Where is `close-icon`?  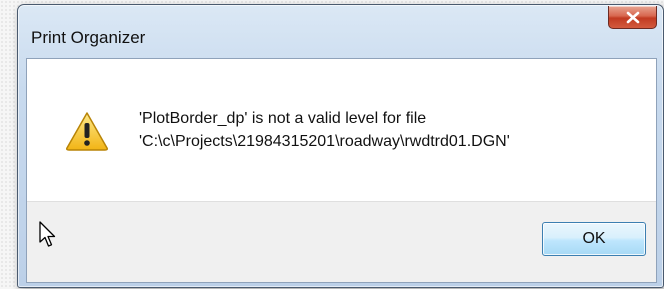
close-icon is located at coordinates (632, 17).